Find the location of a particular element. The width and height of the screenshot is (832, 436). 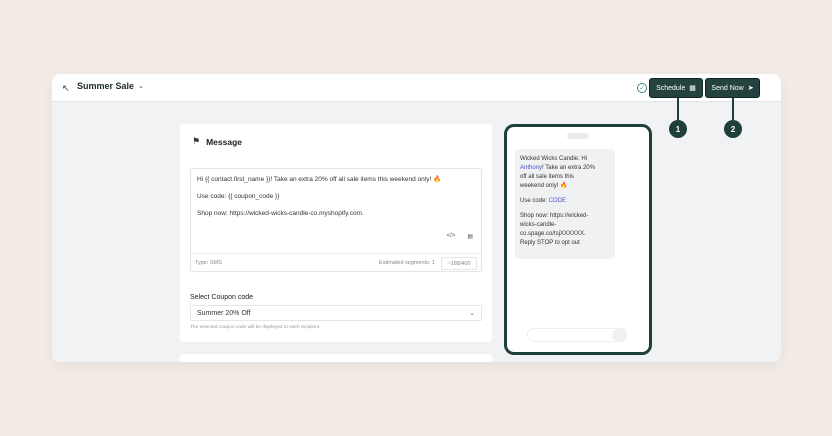

marker-2: 2 is located at coordinates (733, 129).